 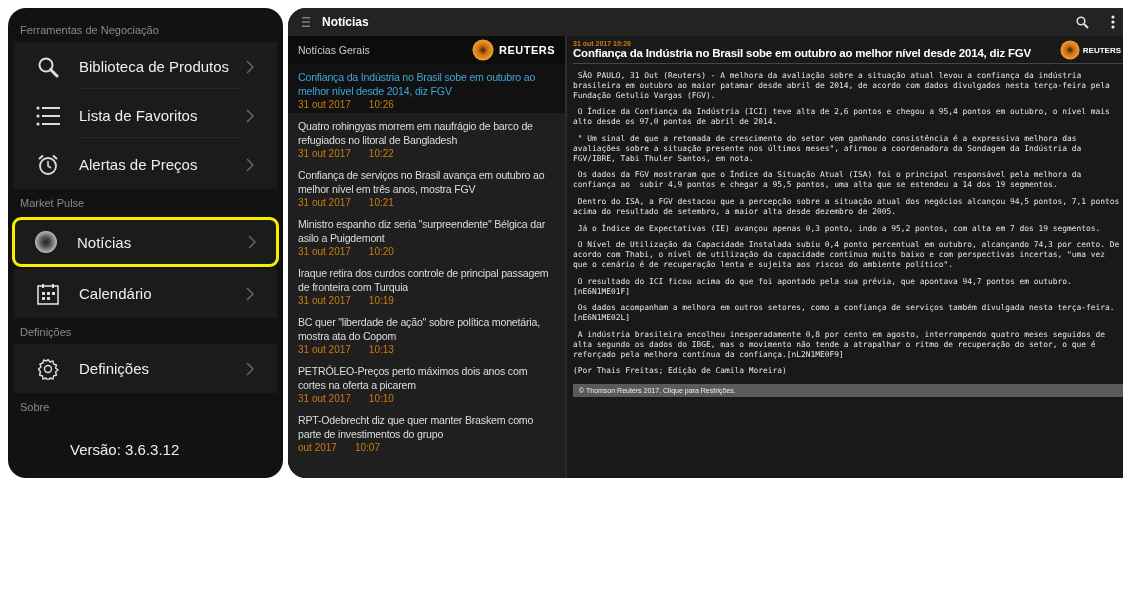 What do you see at coordinates (89, 30) in the screenshot?
I see `section-header: Ferramentas de Negociação` at bounding box center [89, 30].